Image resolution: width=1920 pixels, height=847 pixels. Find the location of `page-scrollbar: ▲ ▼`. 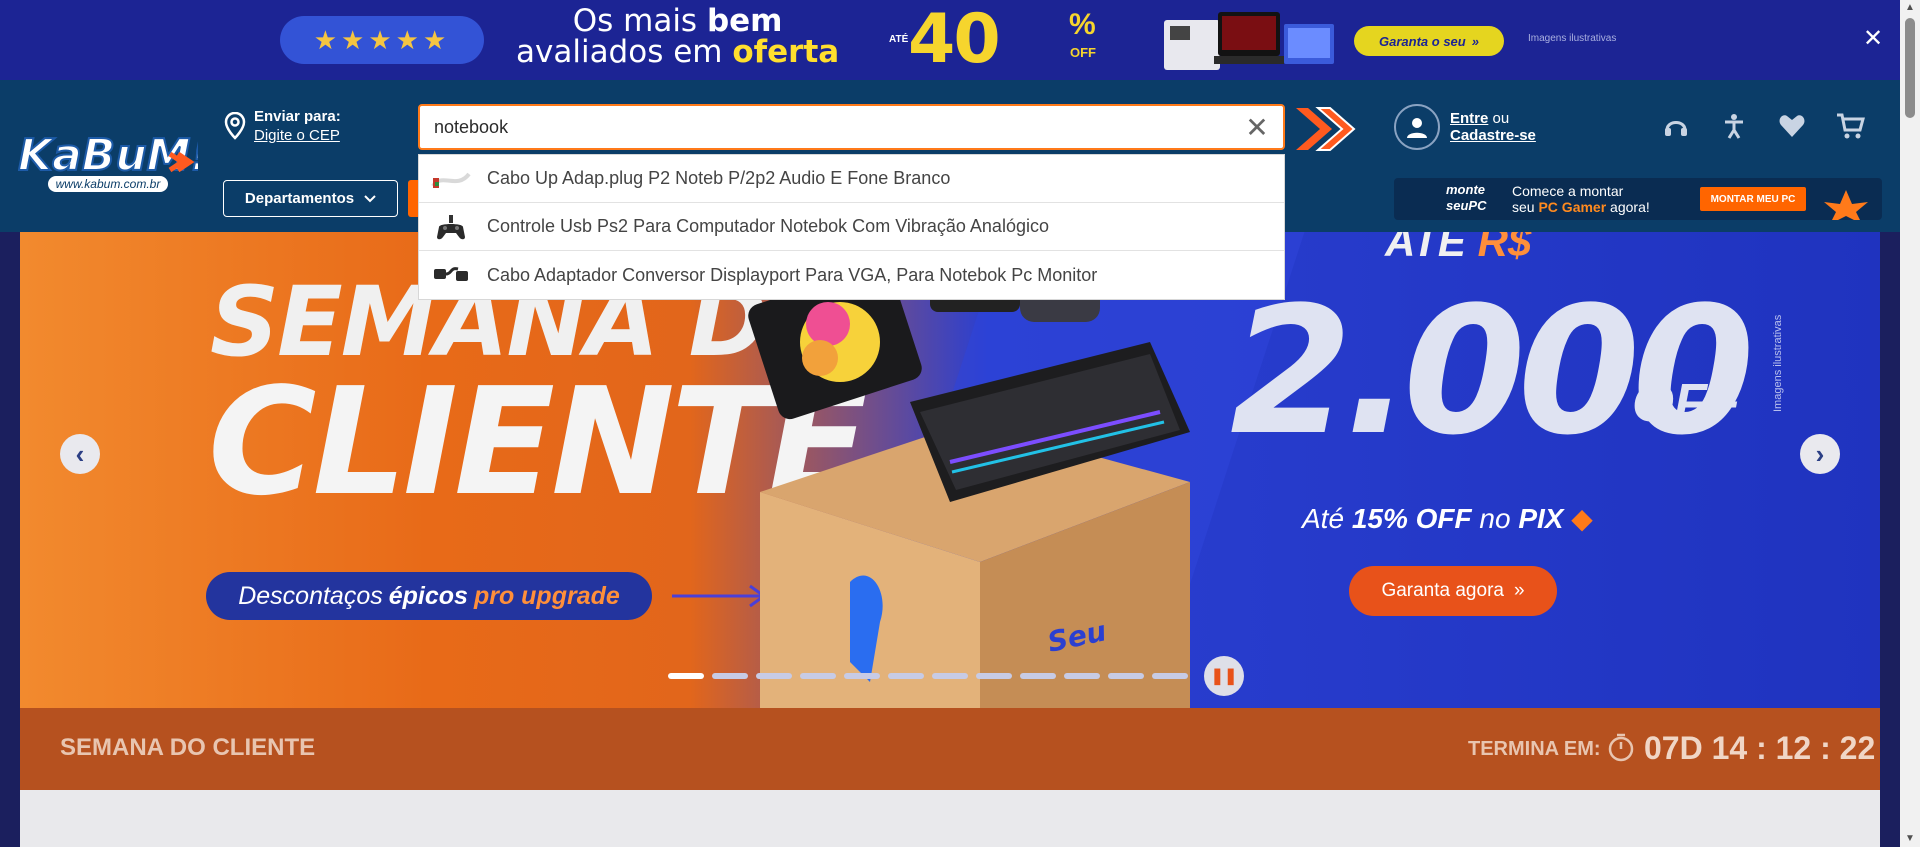

page-scrollbar: ▲ ▼ is located at coordinates (1910, 423).